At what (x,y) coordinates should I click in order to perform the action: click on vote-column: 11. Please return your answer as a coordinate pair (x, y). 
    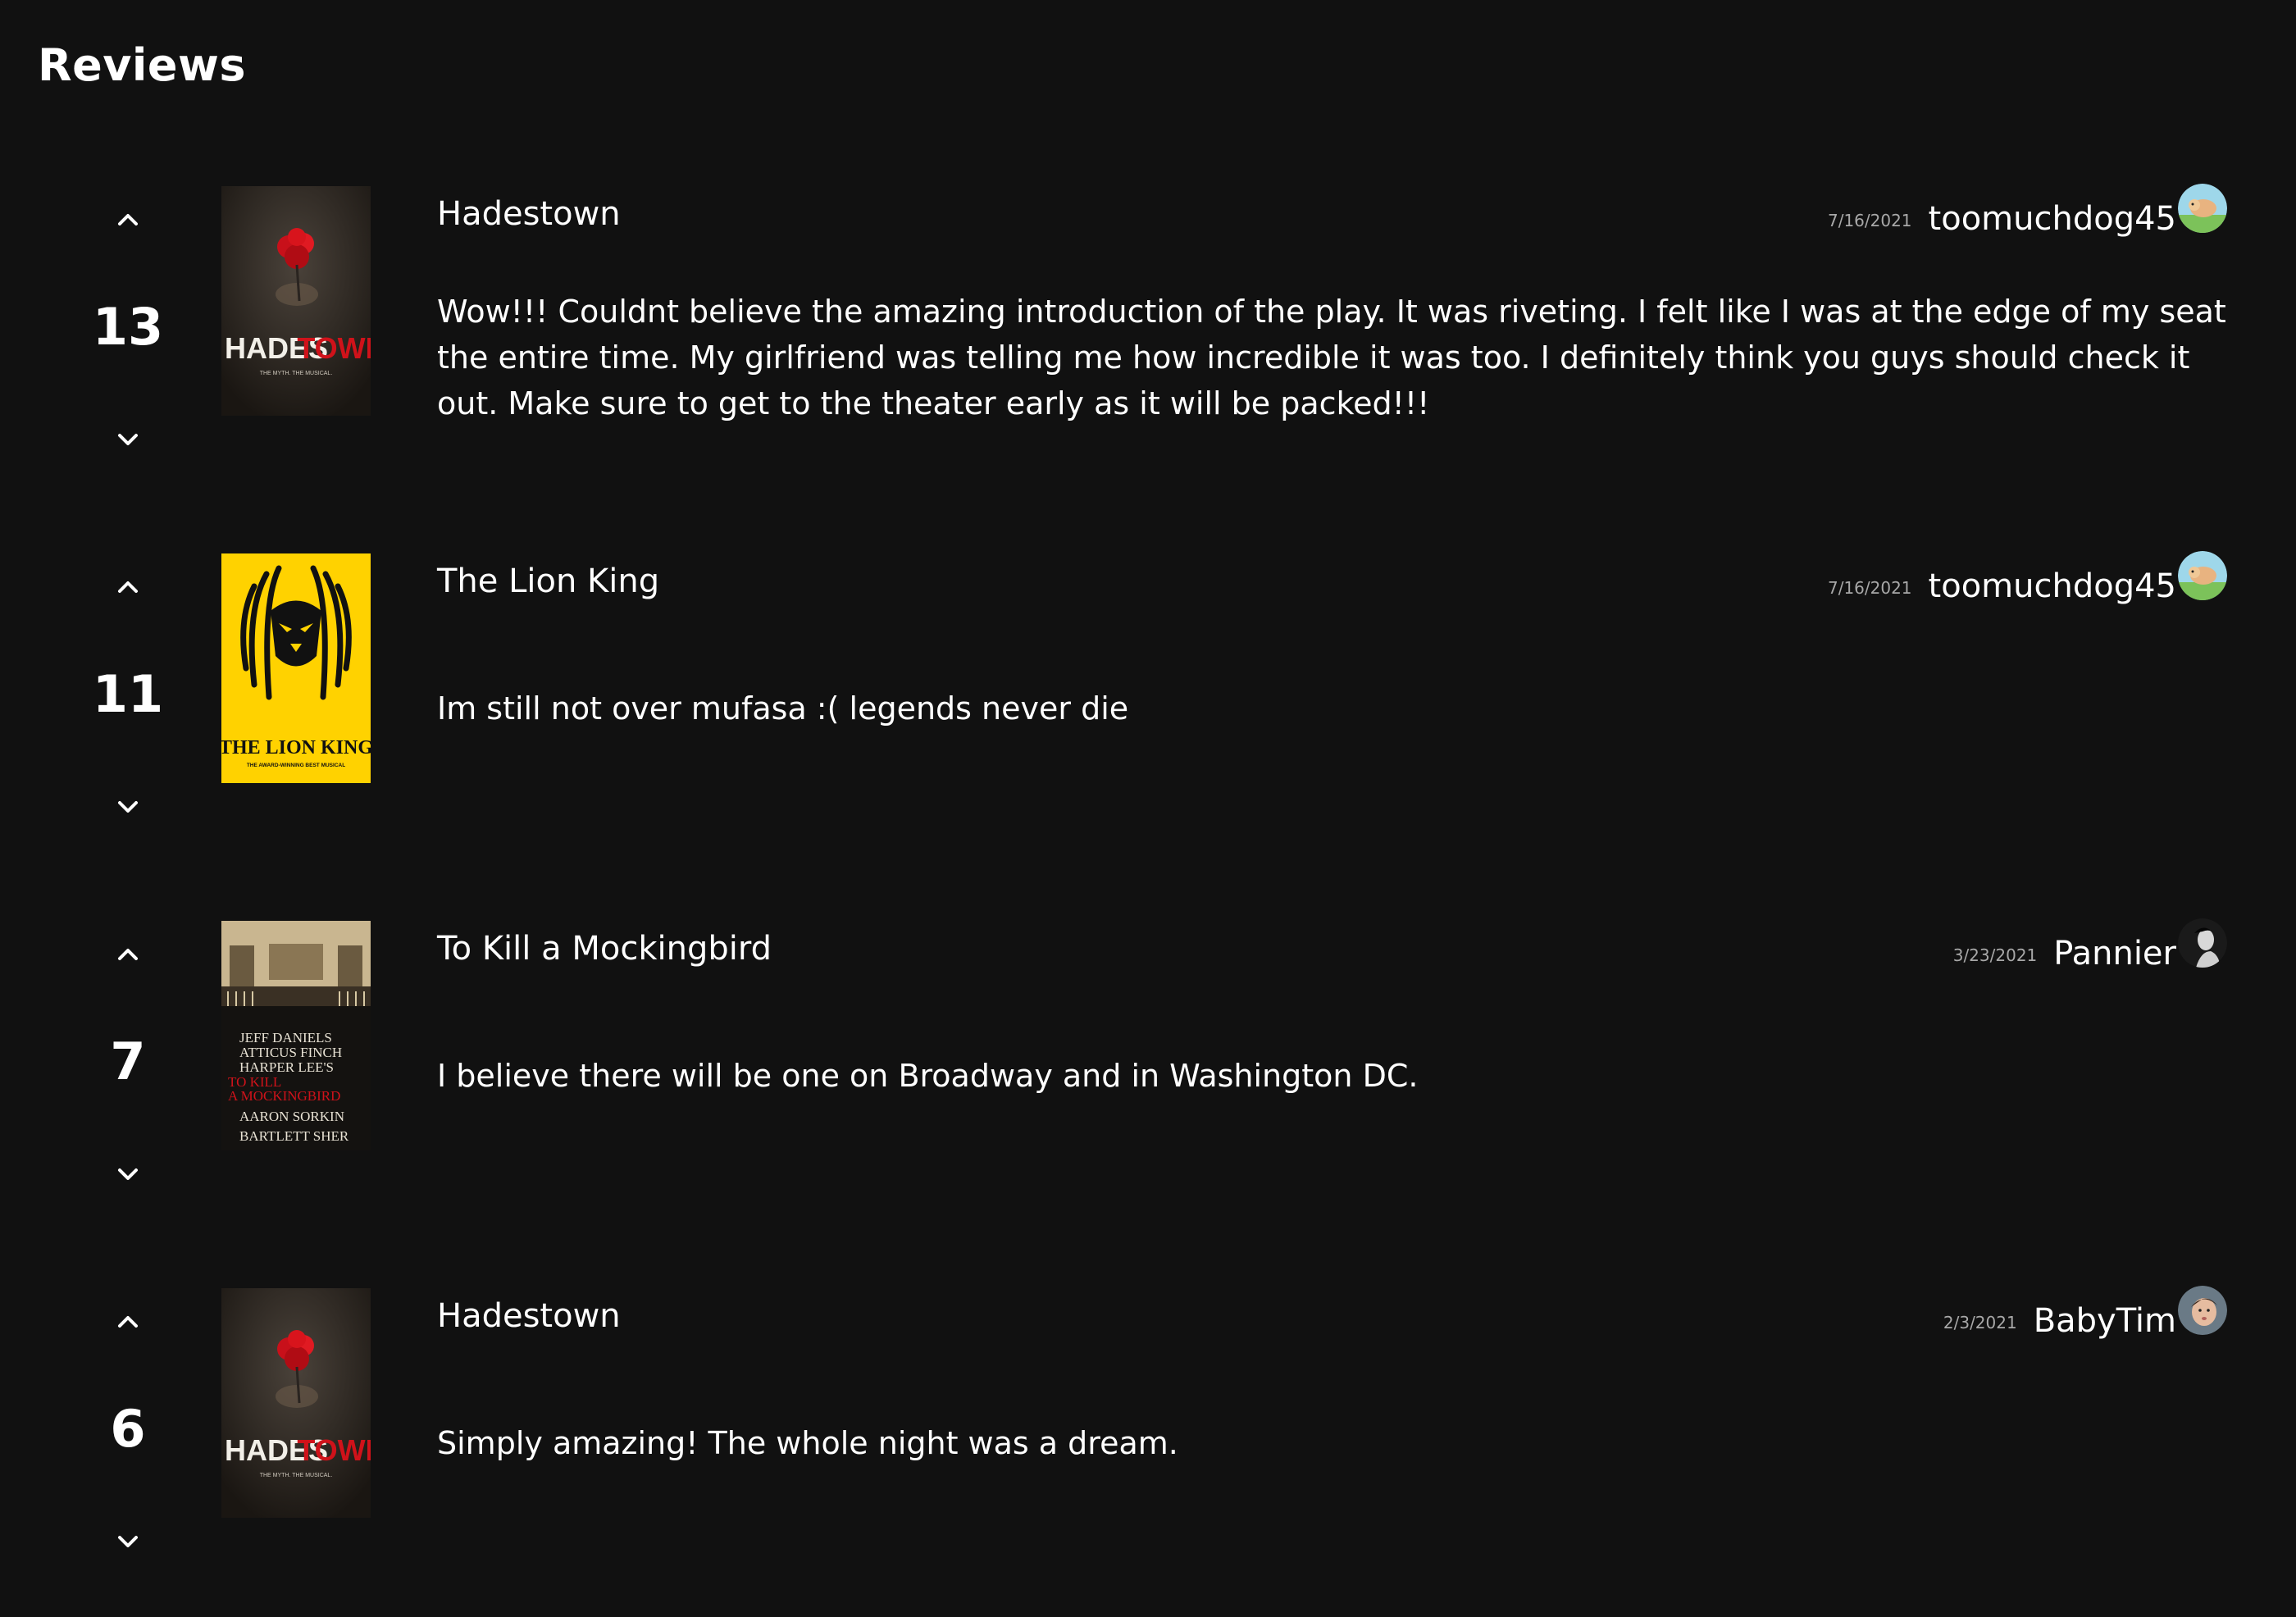
    Looking at the image, I should click on (128, 681).